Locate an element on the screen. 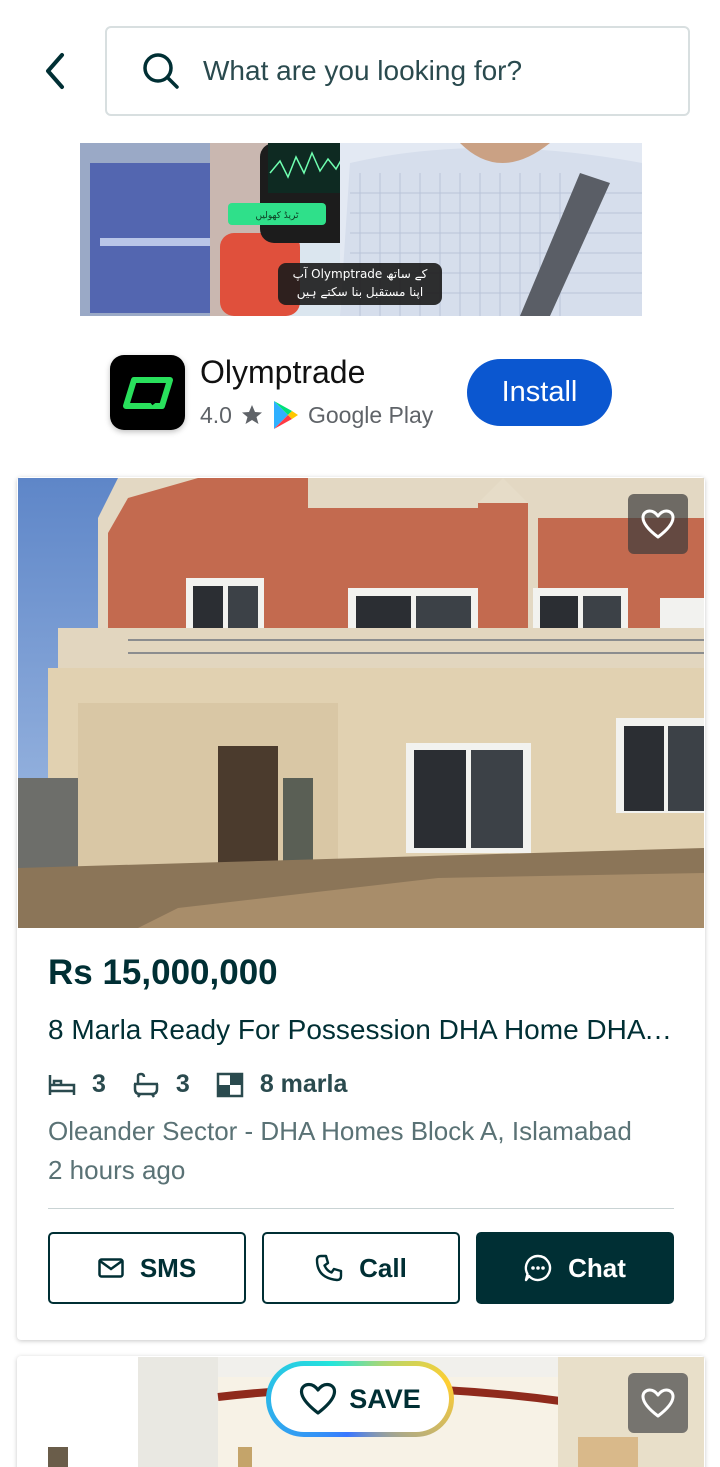 The width and height of the screenshot is (720, 1467). divider is located at coordinates (361, 1208).